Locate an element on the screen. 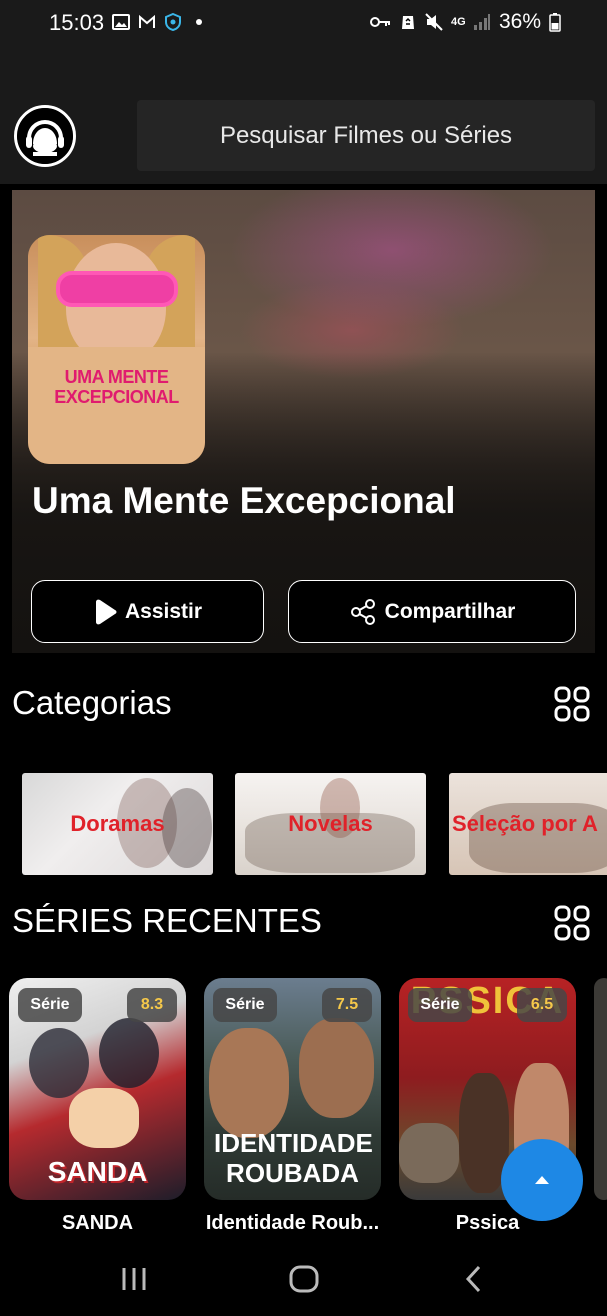 The width and height of the screenshot is (607, 1316). gmail-icon is located at coordinates (147, 21).